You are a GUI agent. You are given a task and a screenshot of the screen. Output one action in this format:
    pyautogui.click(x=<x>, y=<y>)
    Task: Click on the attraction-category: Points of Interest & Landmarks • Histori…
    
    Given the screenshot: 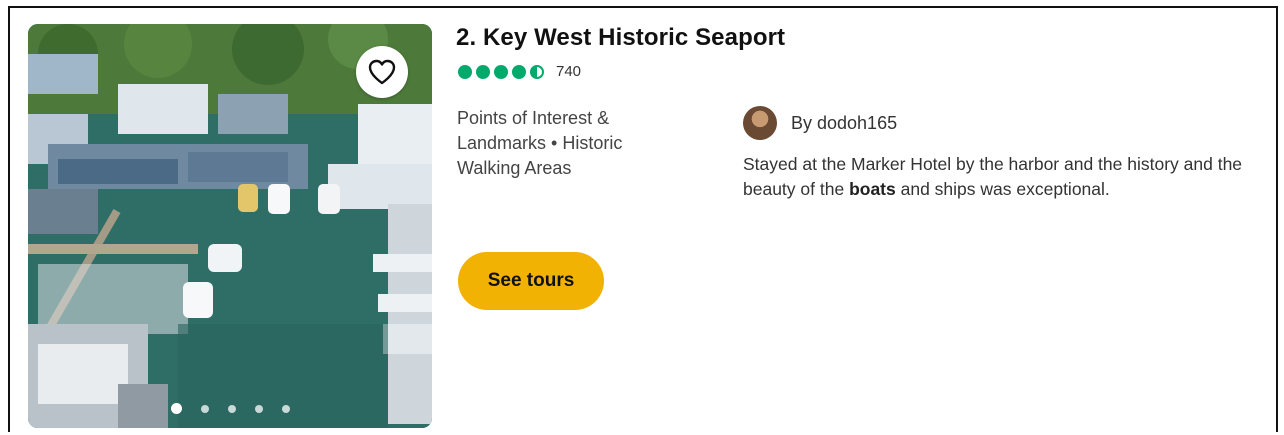 What is the action you would take?
    pyautogui.click(x=540, y=143)
    